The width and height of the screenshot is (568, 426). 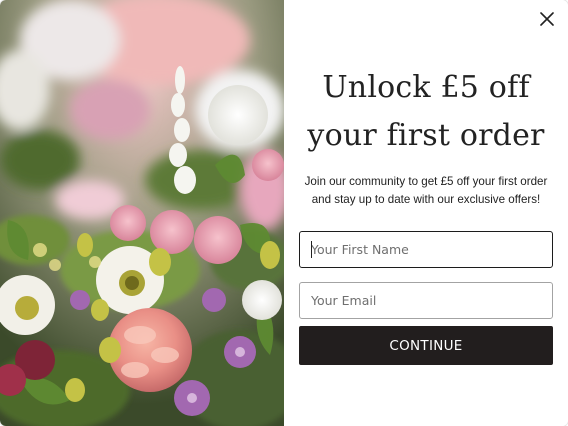 What do you see at coordinates (426, 300) in the screenshot?
I see `email-input` at bounding box center [426, 300].